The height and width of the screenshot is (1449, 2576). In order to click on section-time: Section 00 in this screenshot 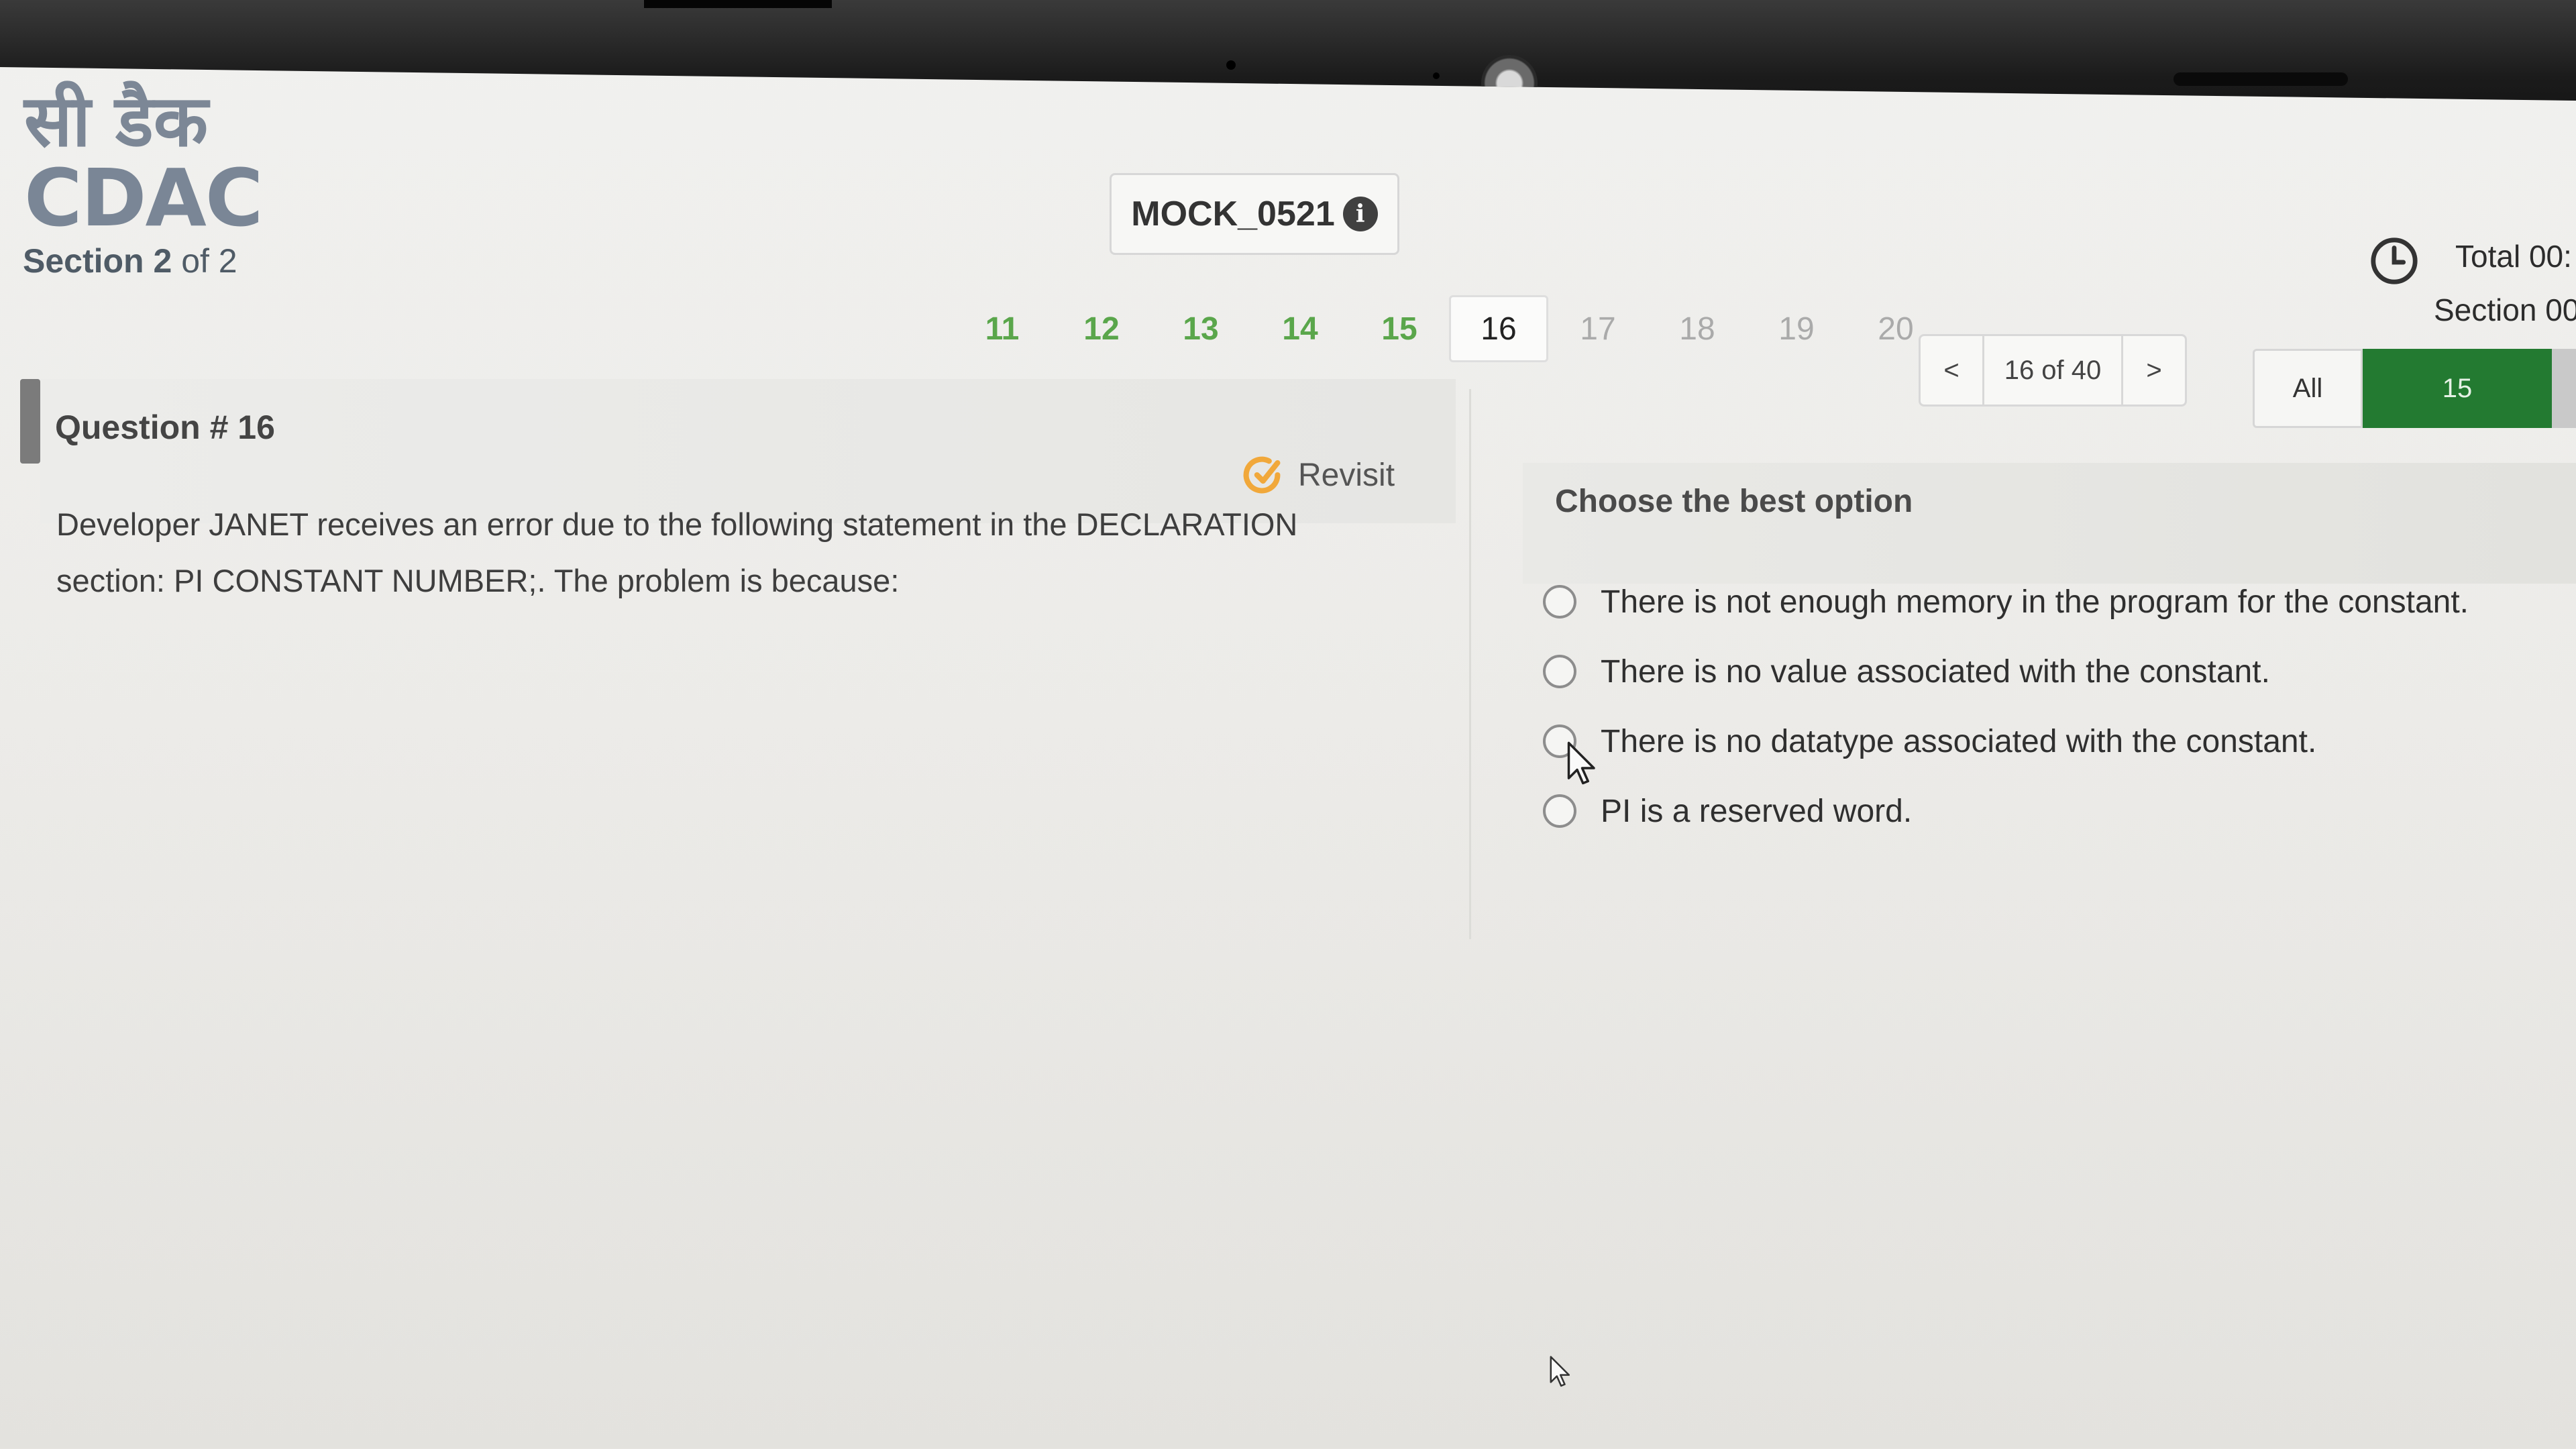, I will do `click(2505, 309)`.